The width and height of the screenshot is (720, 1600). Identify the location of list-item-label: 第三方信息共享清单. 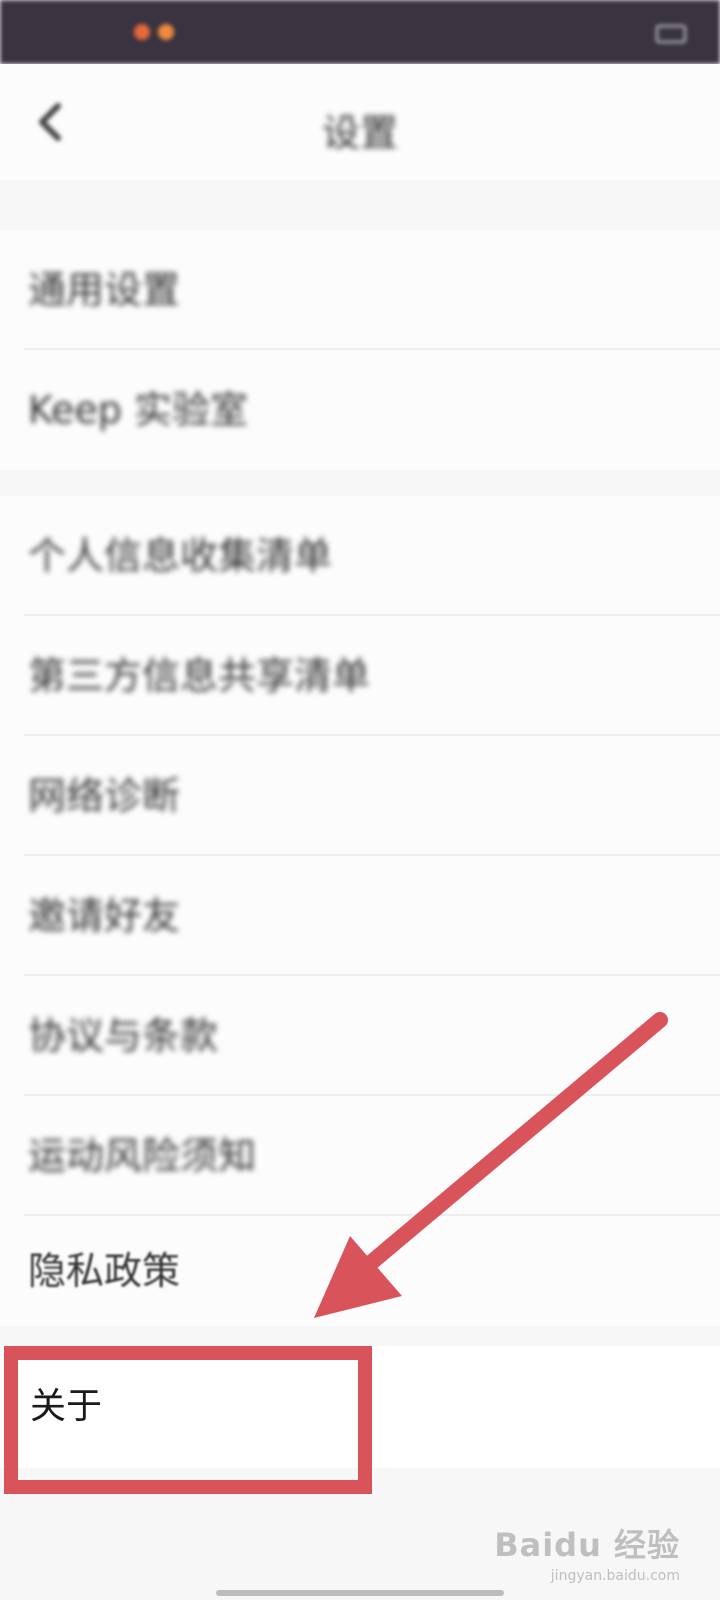
(199, 676).